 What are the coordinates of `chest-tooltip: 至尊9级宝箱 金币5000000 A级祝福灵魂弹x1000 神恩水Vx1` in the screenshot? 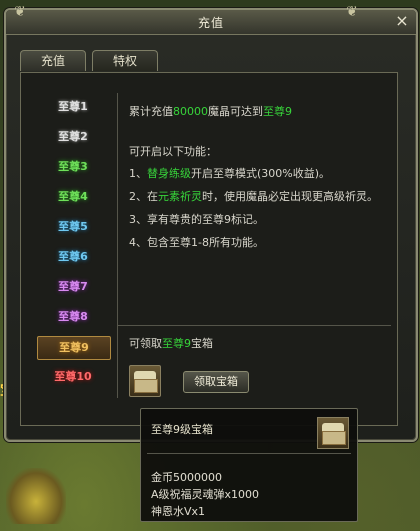 It's located at (249, 465).